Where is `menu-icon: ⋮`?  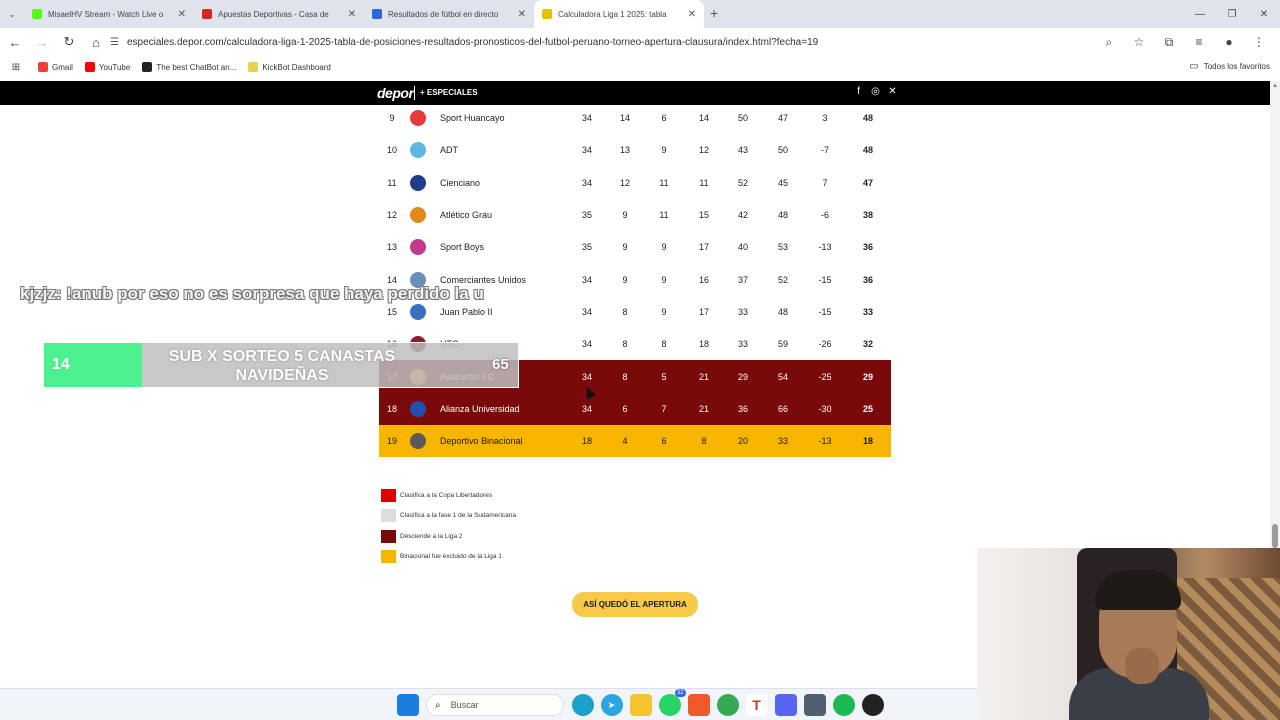
menu-icon: ⋮ is located at coordinates (1259, 42).